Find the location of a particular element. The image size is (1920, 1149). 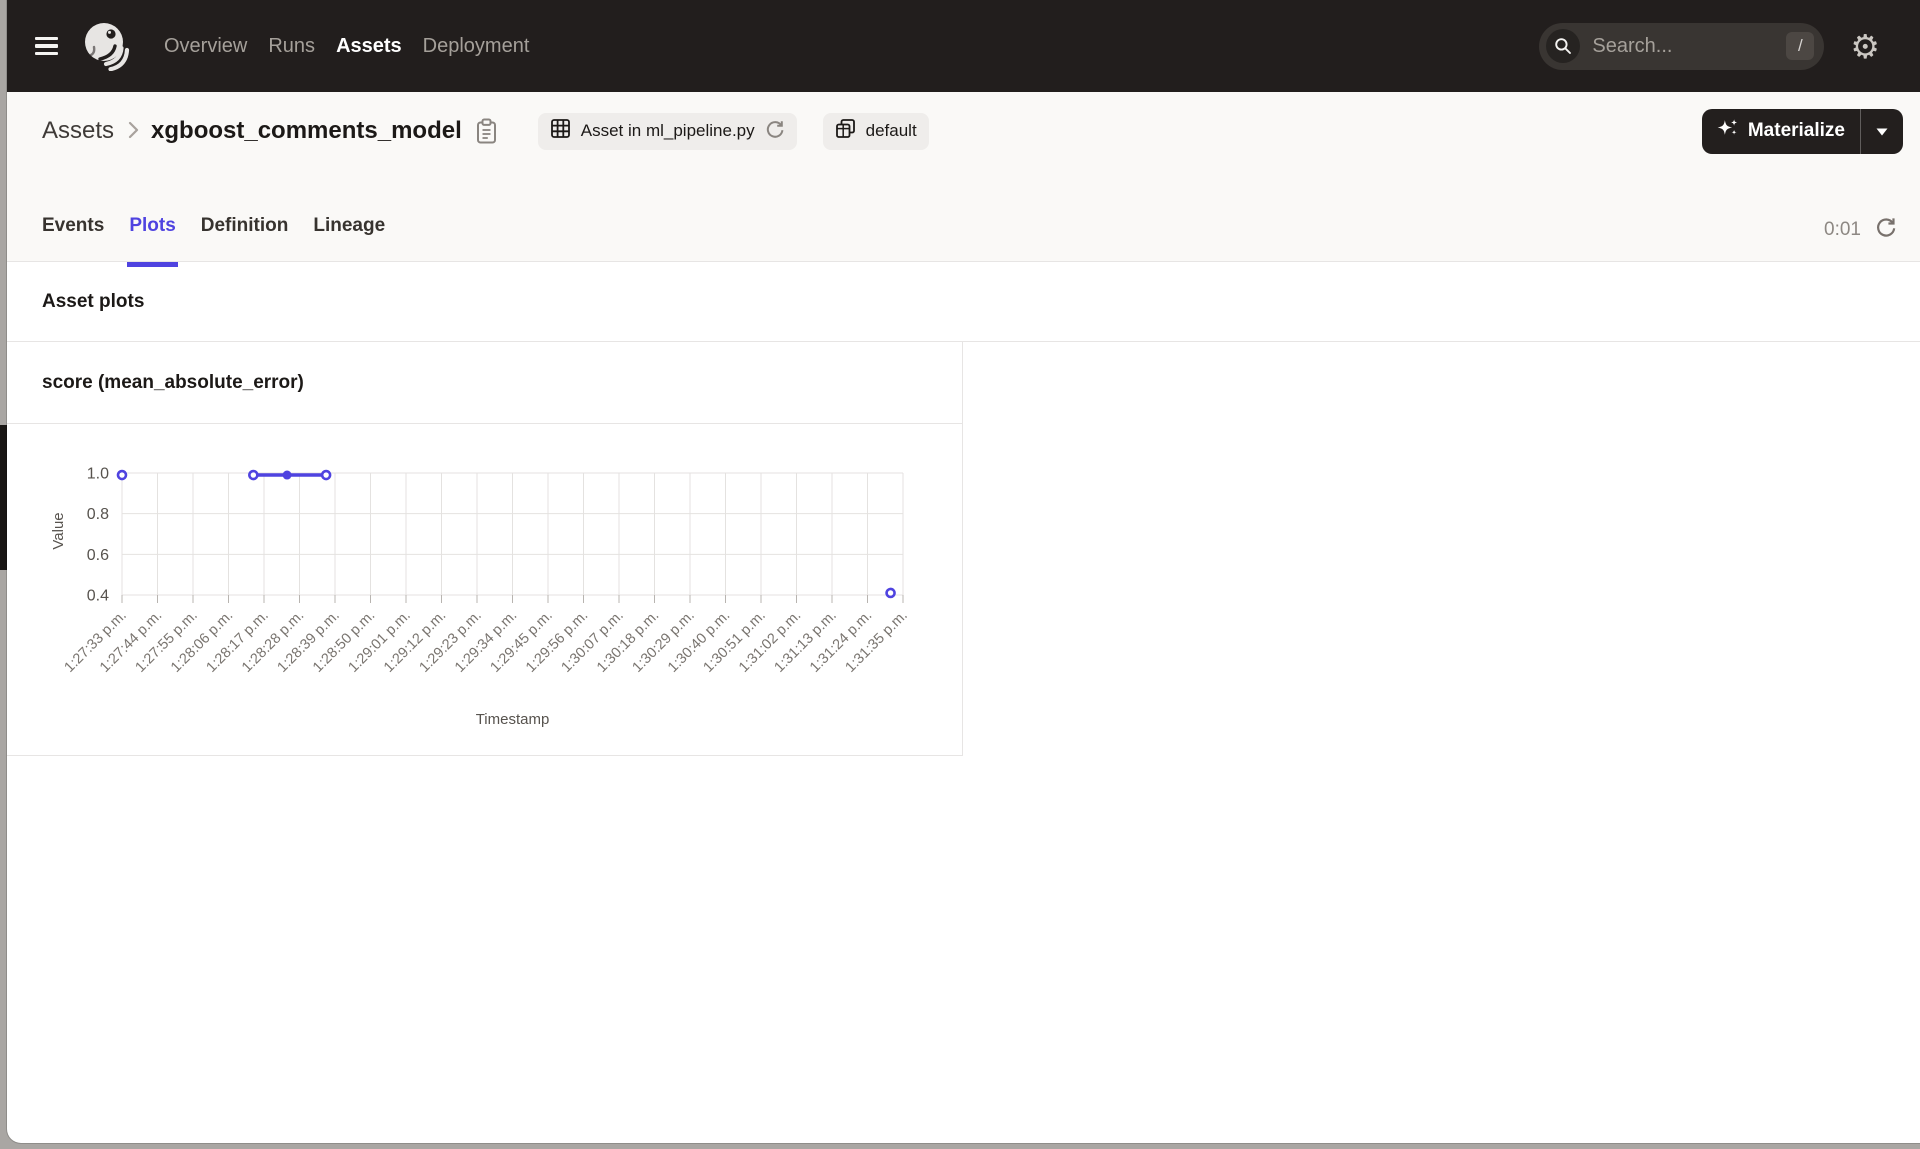

background-window-sliver is located at coordinates (3, 497).